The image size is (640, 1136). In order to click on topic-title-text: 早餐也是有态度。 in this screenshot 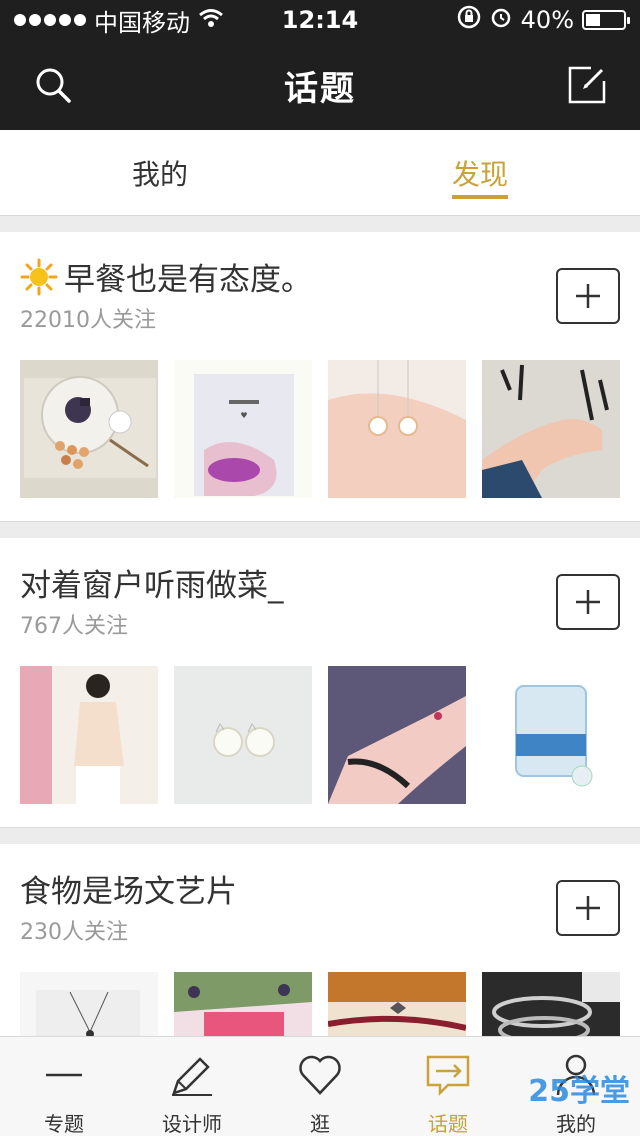, I will do `click(188, 280)`.